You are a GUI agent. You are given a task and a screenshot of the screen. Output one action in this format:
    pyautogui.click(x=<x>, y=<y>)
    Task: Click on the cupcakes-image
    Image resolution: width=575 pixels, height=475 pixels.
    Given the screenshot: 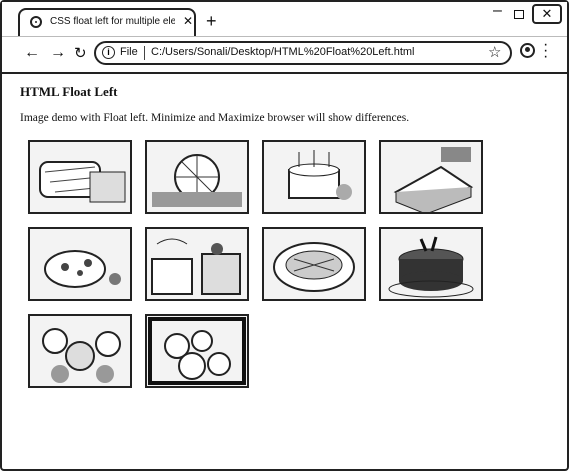 What is the action you would take?
    pyautogui.click(x=197, y=264)
    